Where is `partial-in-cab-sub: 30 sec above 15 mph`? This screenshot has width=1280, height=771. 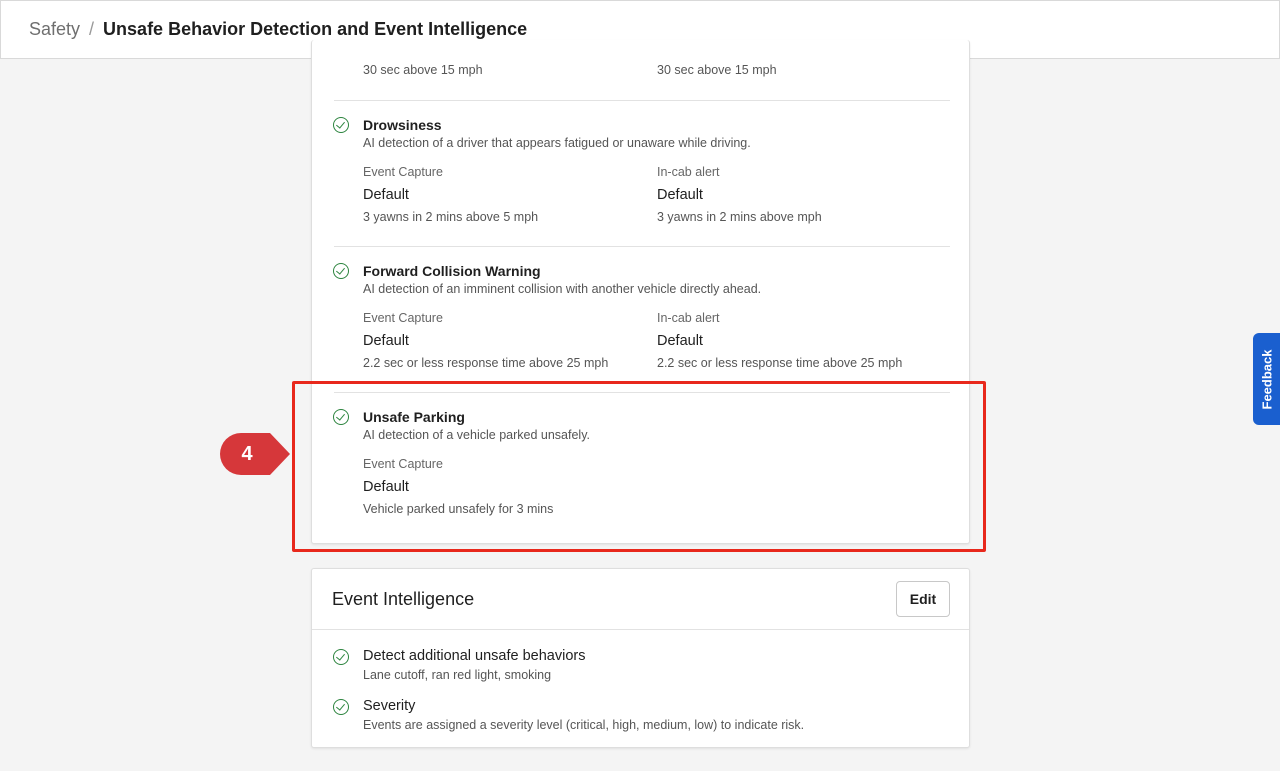 partial-in-cab-sub: 30 sec above 15 mph is located at coordinates (717, 70).